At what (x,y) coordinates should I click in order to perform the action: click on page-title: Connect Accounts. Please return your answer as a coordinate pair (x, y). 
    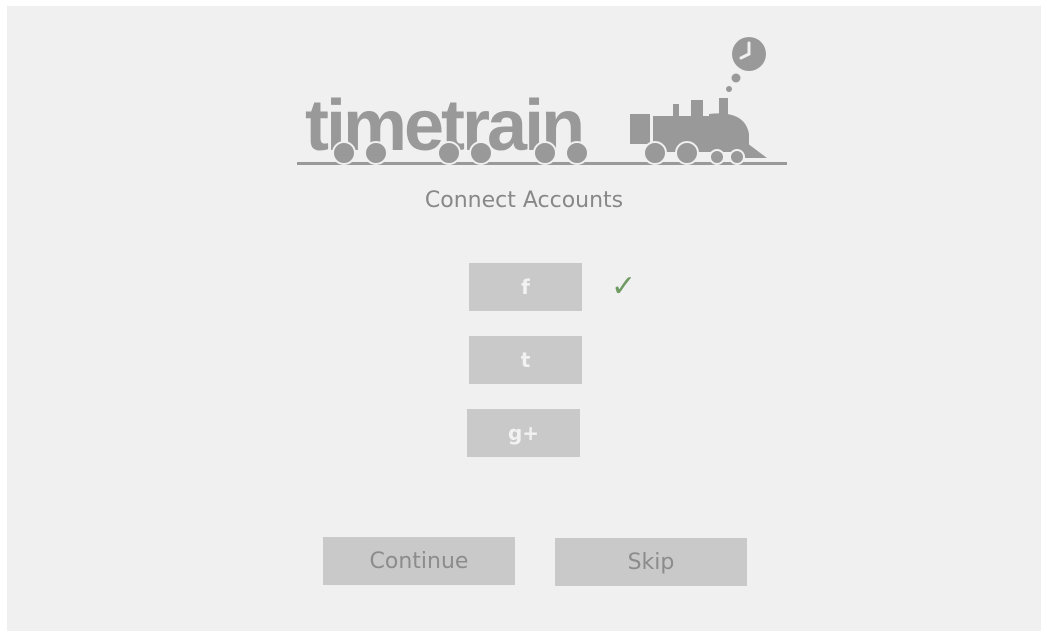
    Looking at the image, I should click on (524, 200).